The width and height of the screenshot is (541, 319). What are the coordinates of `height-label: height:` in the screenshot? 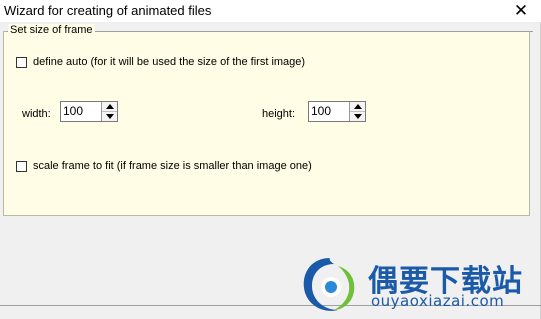 It's located at (279, 114).